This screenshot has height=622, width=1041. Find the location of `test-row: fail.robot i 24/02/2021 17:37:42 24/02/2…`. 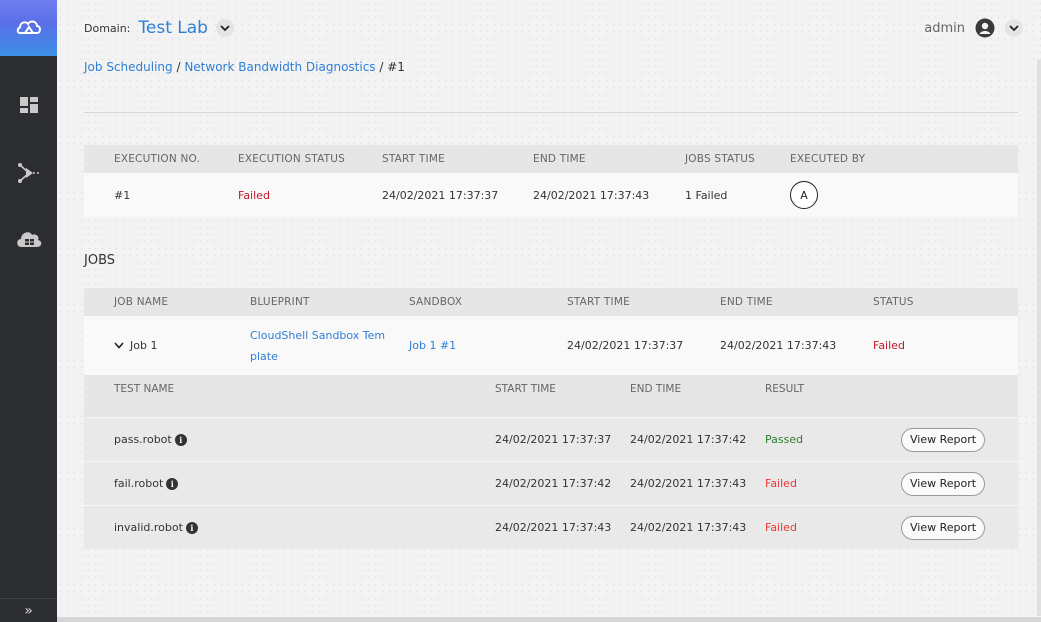

test-row: fail.robot i 24/02/2021 17:37:42 24/02/2… is located at coordinates (551, 483).